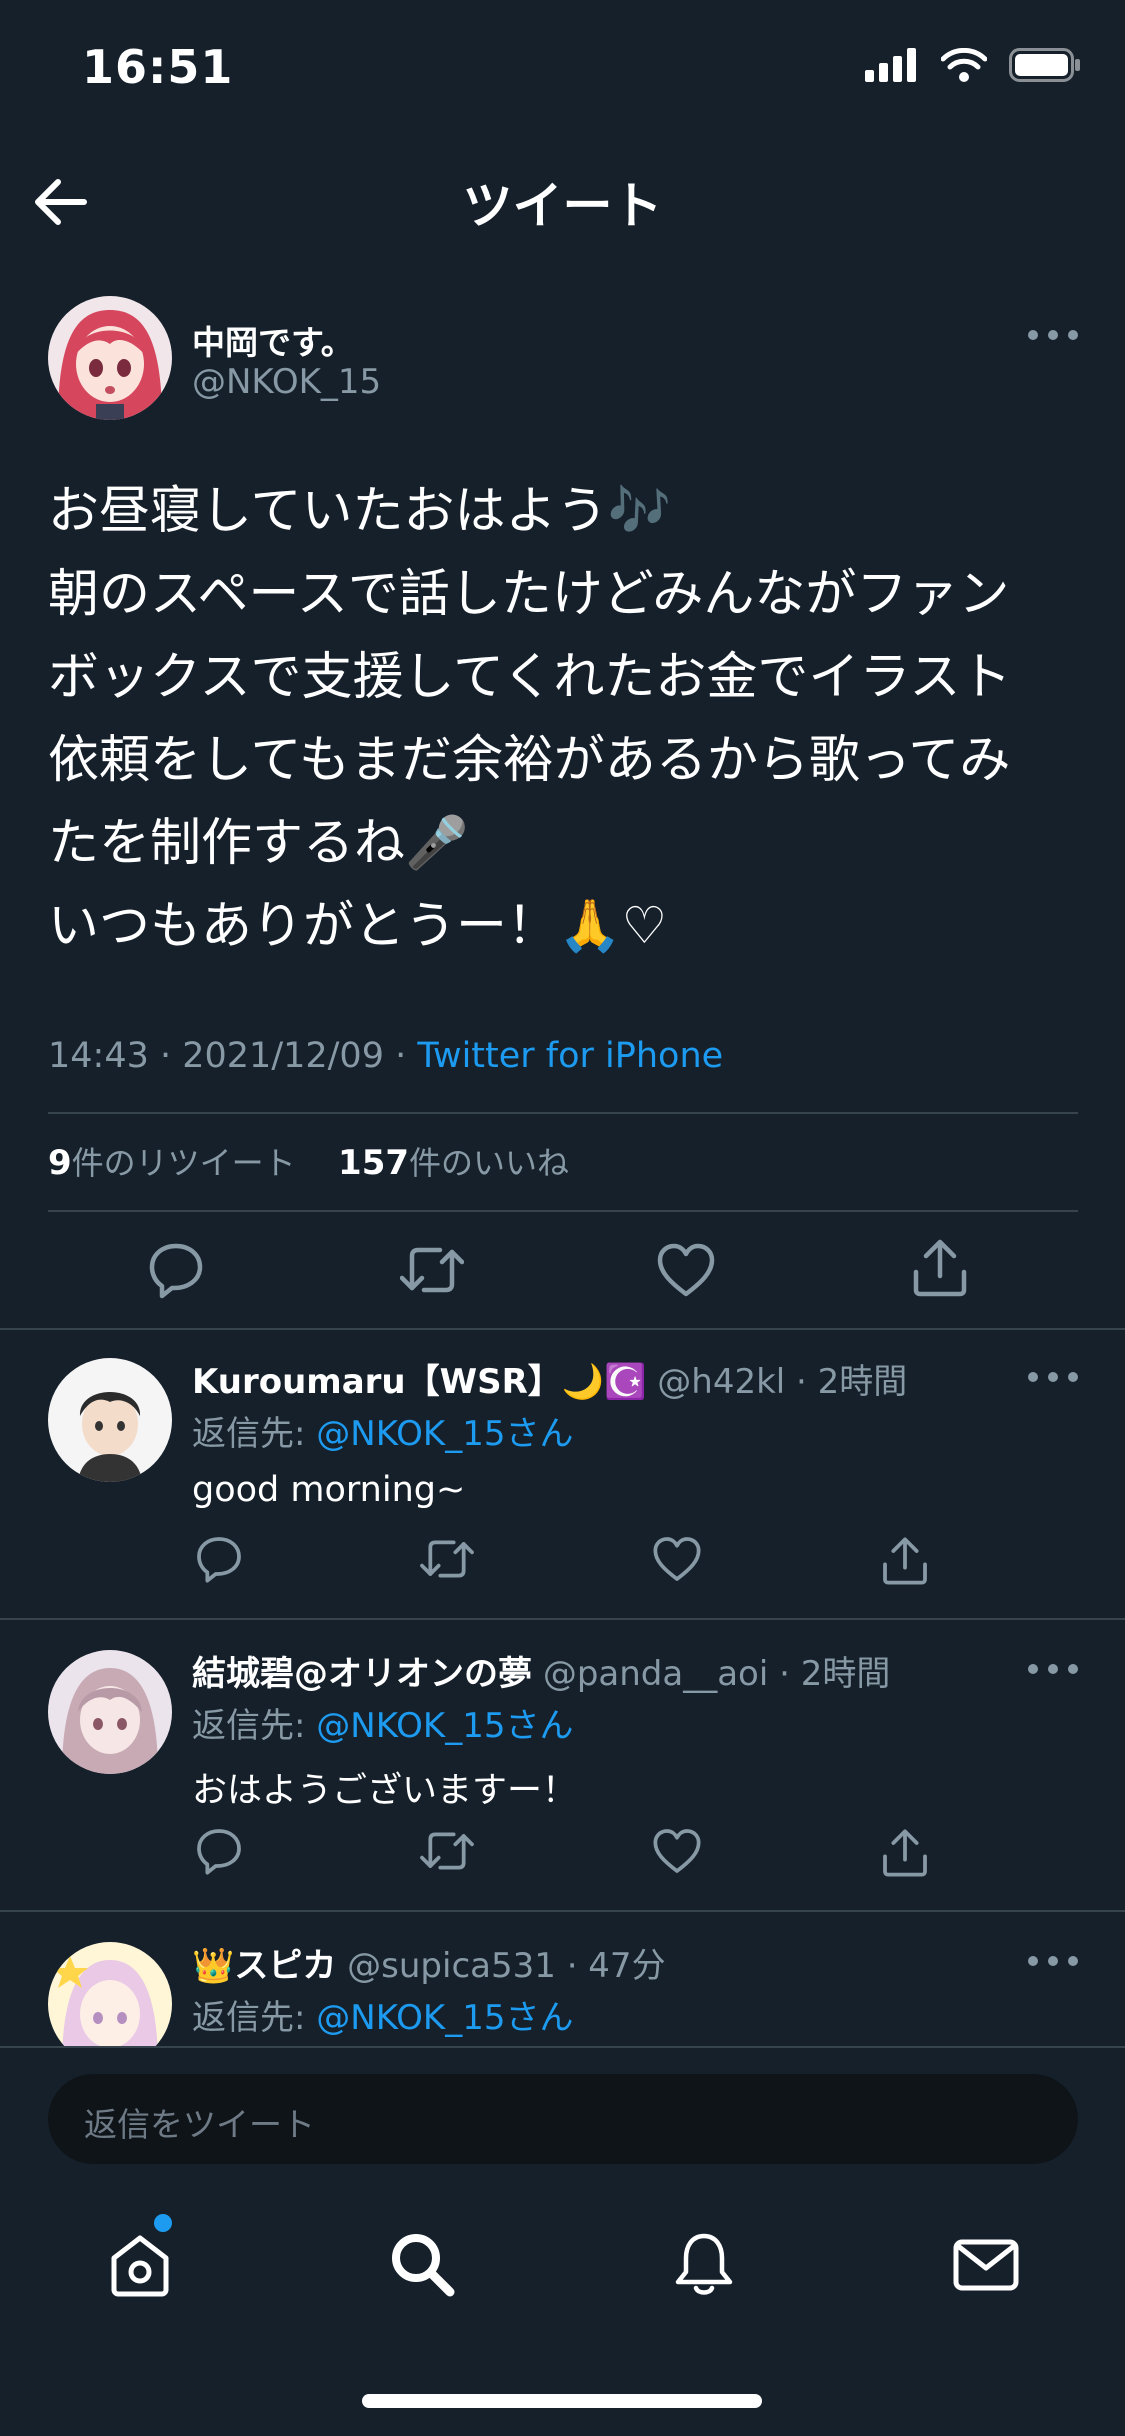 Image resolution: width=1125 pixels, height=2436 pixels. I want to click on tab-search, so click(422, 2264).